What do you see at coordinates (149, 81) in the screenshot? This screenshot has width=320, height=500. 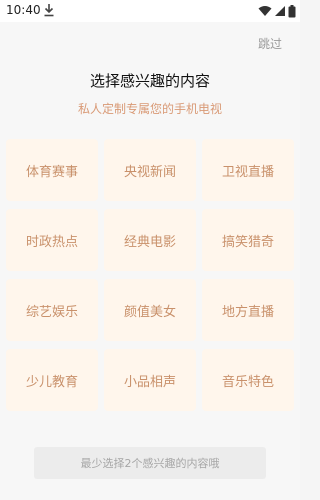 I see `page-title: 选择感兴趣的内容` at bounding box center [149, 81].